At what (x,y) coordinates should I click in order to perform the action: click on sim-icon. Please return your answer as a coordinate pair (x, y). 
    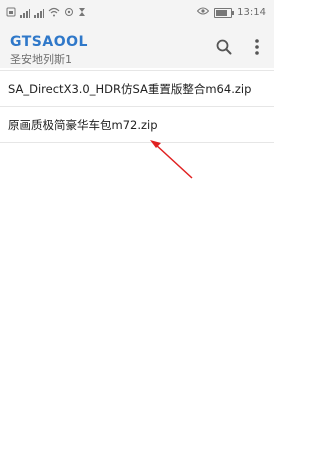
    Looking at the image, I should click on (11, 13).